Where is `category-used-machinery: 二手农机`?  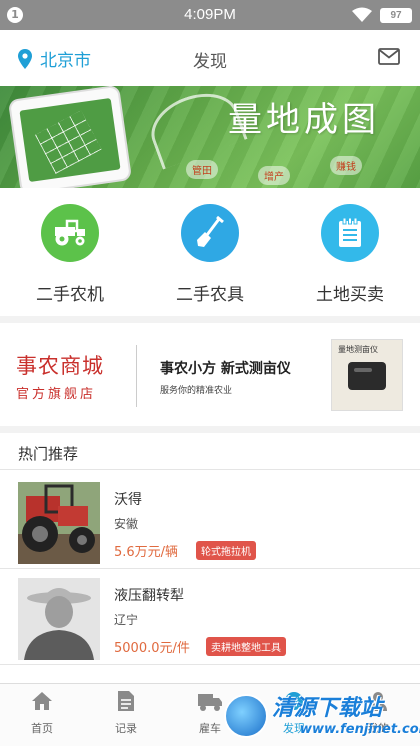 category-used-machinery: 二手农机 is located at coordinates (70, 254).